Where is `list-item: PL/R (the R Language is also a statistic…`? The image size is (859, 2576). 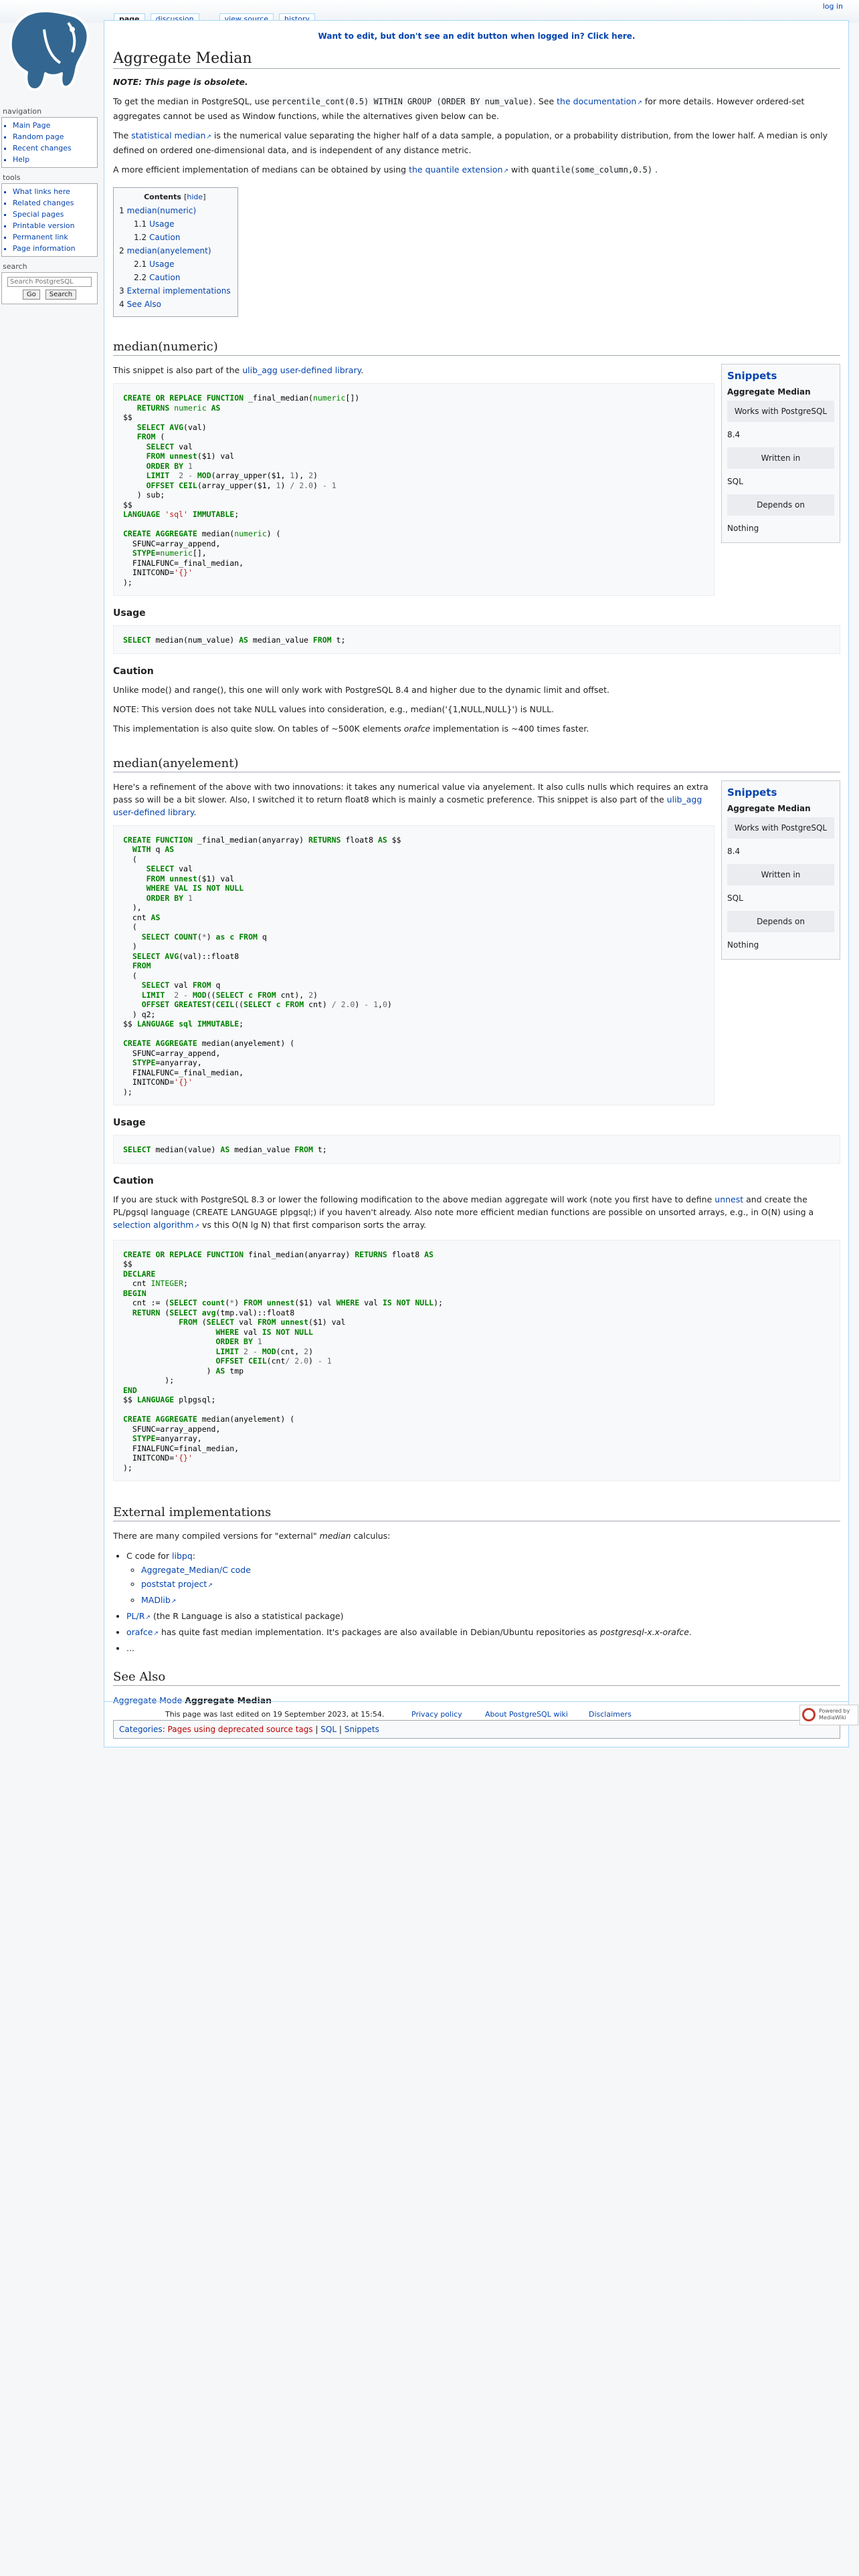
list-item: PL/R (the R Language is also a statistic… is located at coordinates (483, 1617).